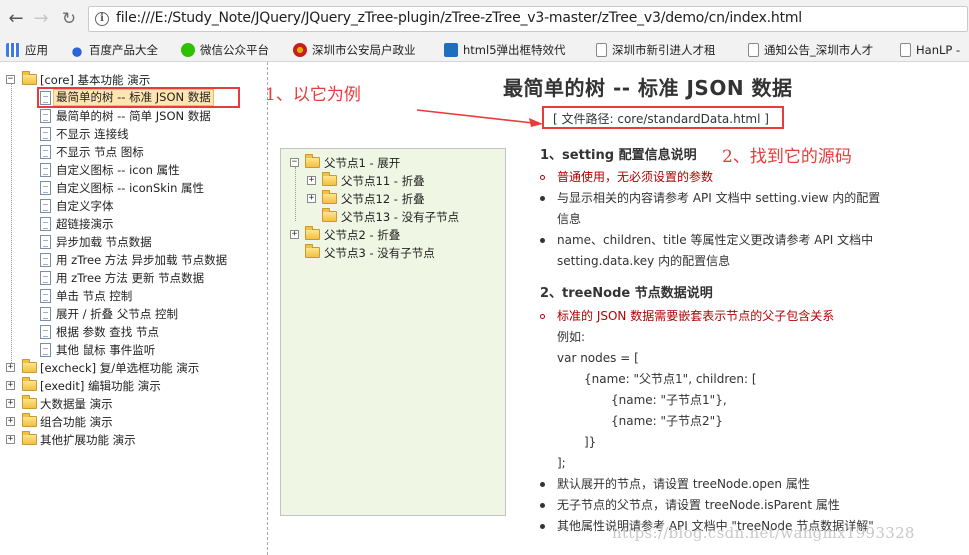  I want to click on tree-node-label: 自定义图标 -- iconSkin 属性, so click(130, 188).